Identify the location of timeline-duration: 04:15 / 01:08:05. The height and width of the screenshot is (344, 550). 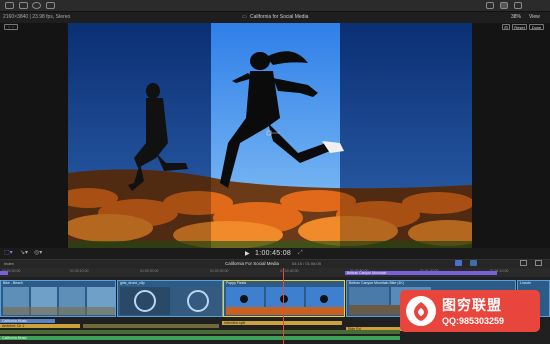
(306, 263).